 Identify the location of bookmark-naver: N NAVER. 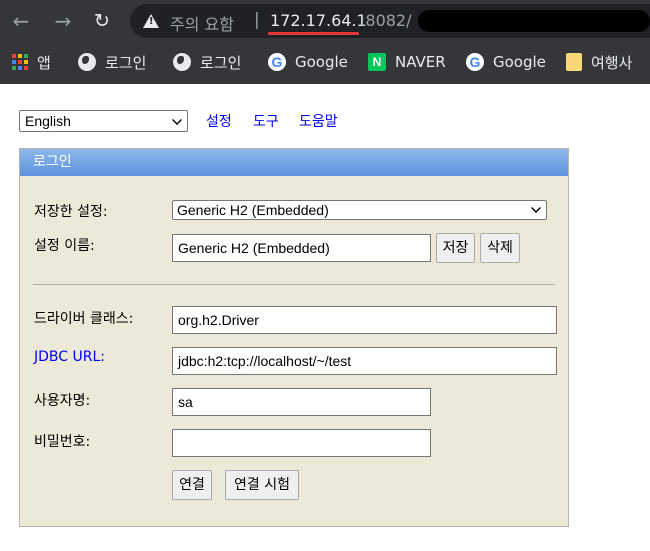
(407, 62).